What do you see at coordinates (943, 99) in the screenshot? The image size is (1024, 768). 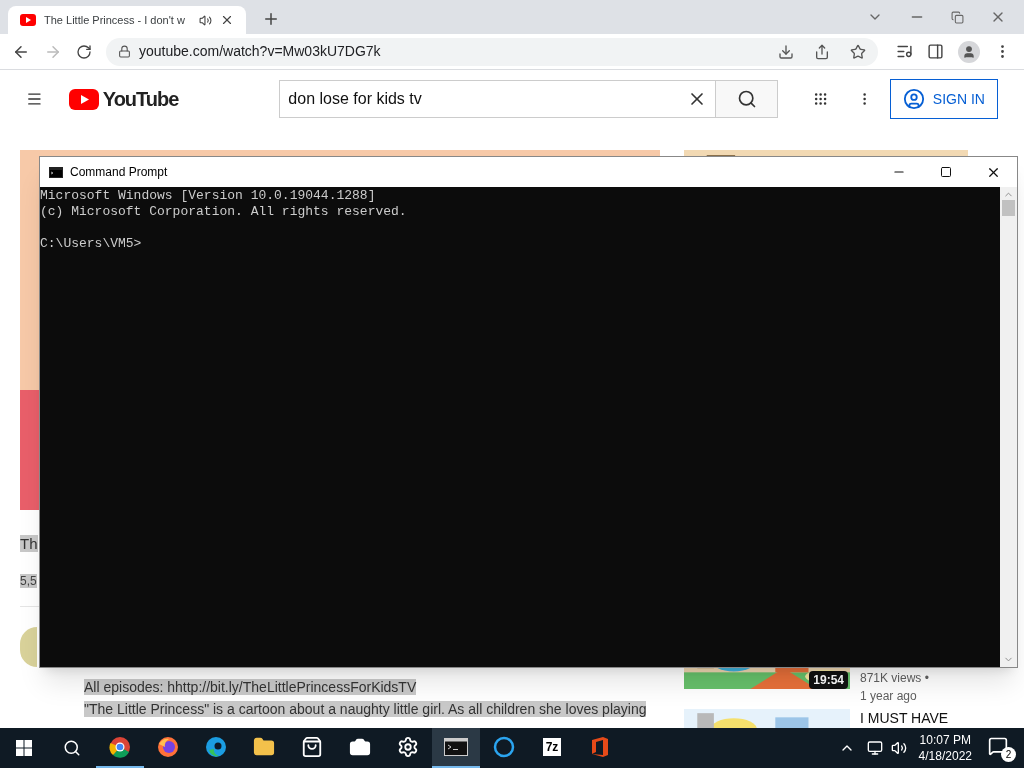 I see `sign-in-button: SIGN IN` at bounding box center [943, 99].